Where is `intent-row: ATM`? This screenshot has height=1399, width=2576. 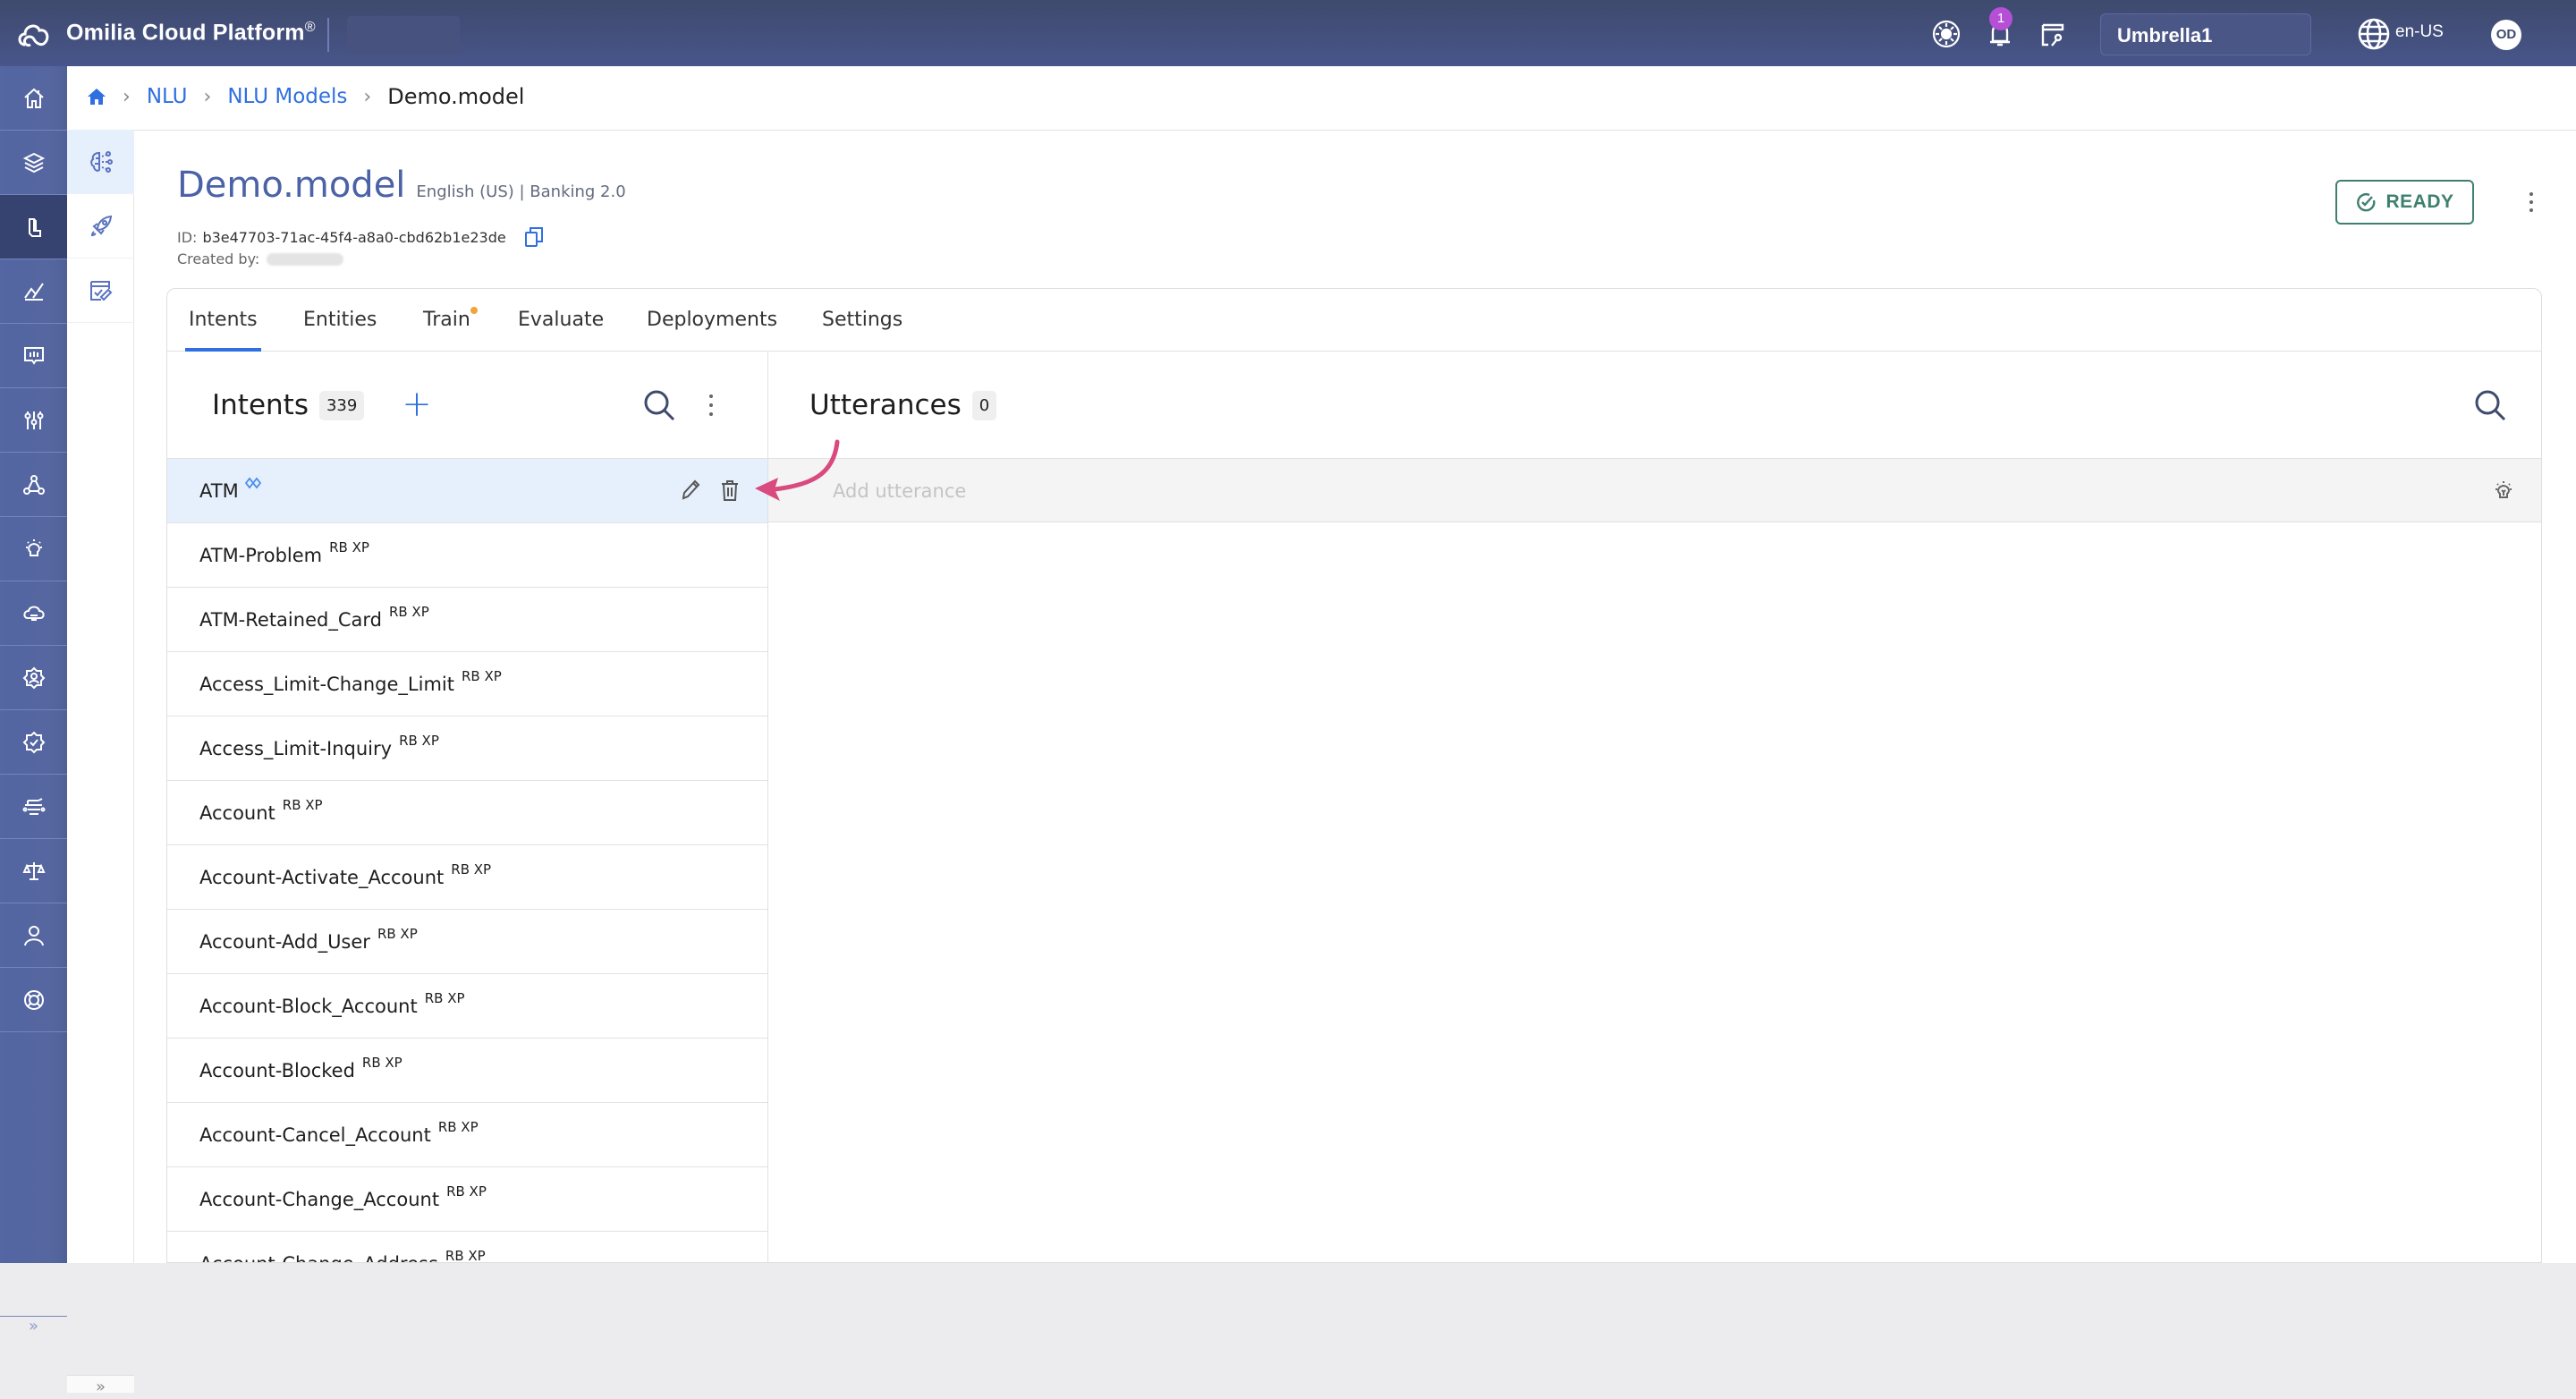
intent-row: ATM is located at coordinates (467, 490).